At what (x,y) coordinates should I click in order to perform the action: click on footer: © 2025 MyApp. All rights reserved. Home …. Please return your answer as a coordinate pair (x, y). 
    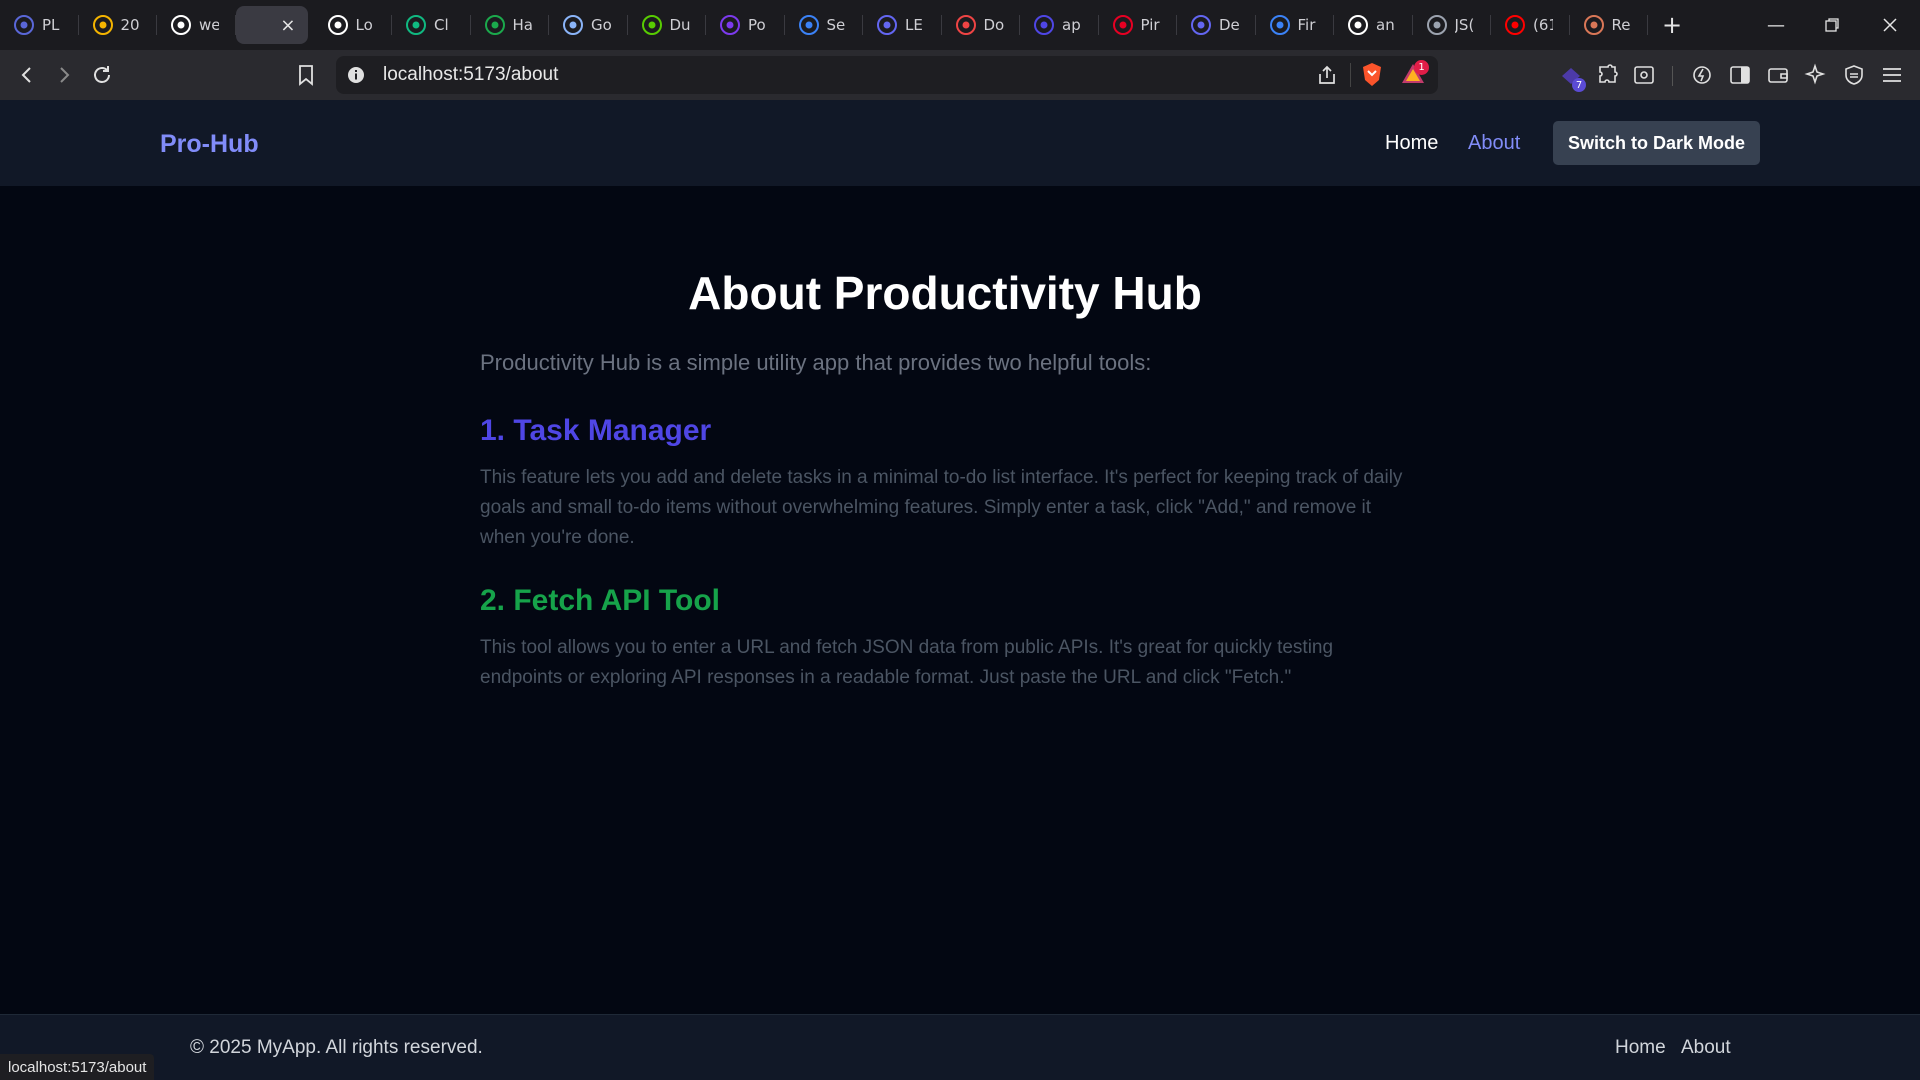
    Looking at the image, I should click on (960, 1047).